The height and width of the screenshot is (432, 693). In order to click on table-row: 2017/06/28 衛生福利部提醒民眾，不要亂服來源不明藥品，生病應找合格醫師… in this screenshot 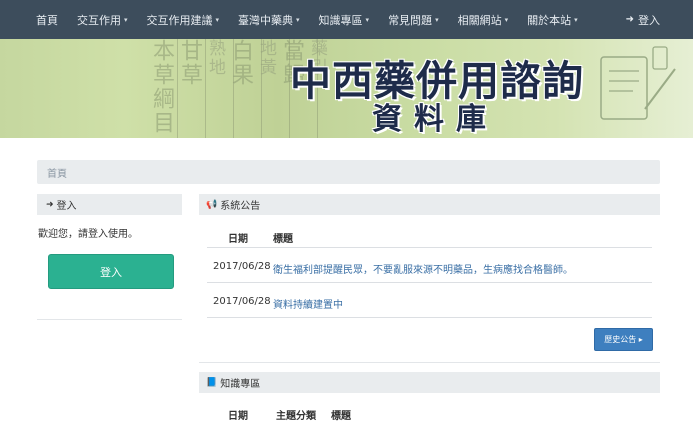, I will do `click(429, 267)`.